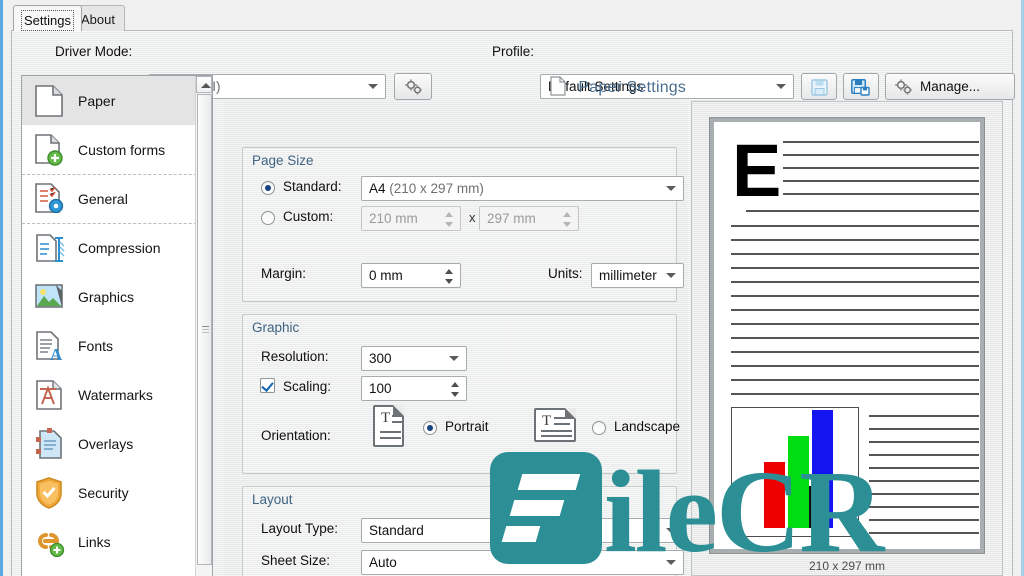 This screenshot has width=1024, height=576. I want to click on sidebar-item-links: Links, so click(117, 541).